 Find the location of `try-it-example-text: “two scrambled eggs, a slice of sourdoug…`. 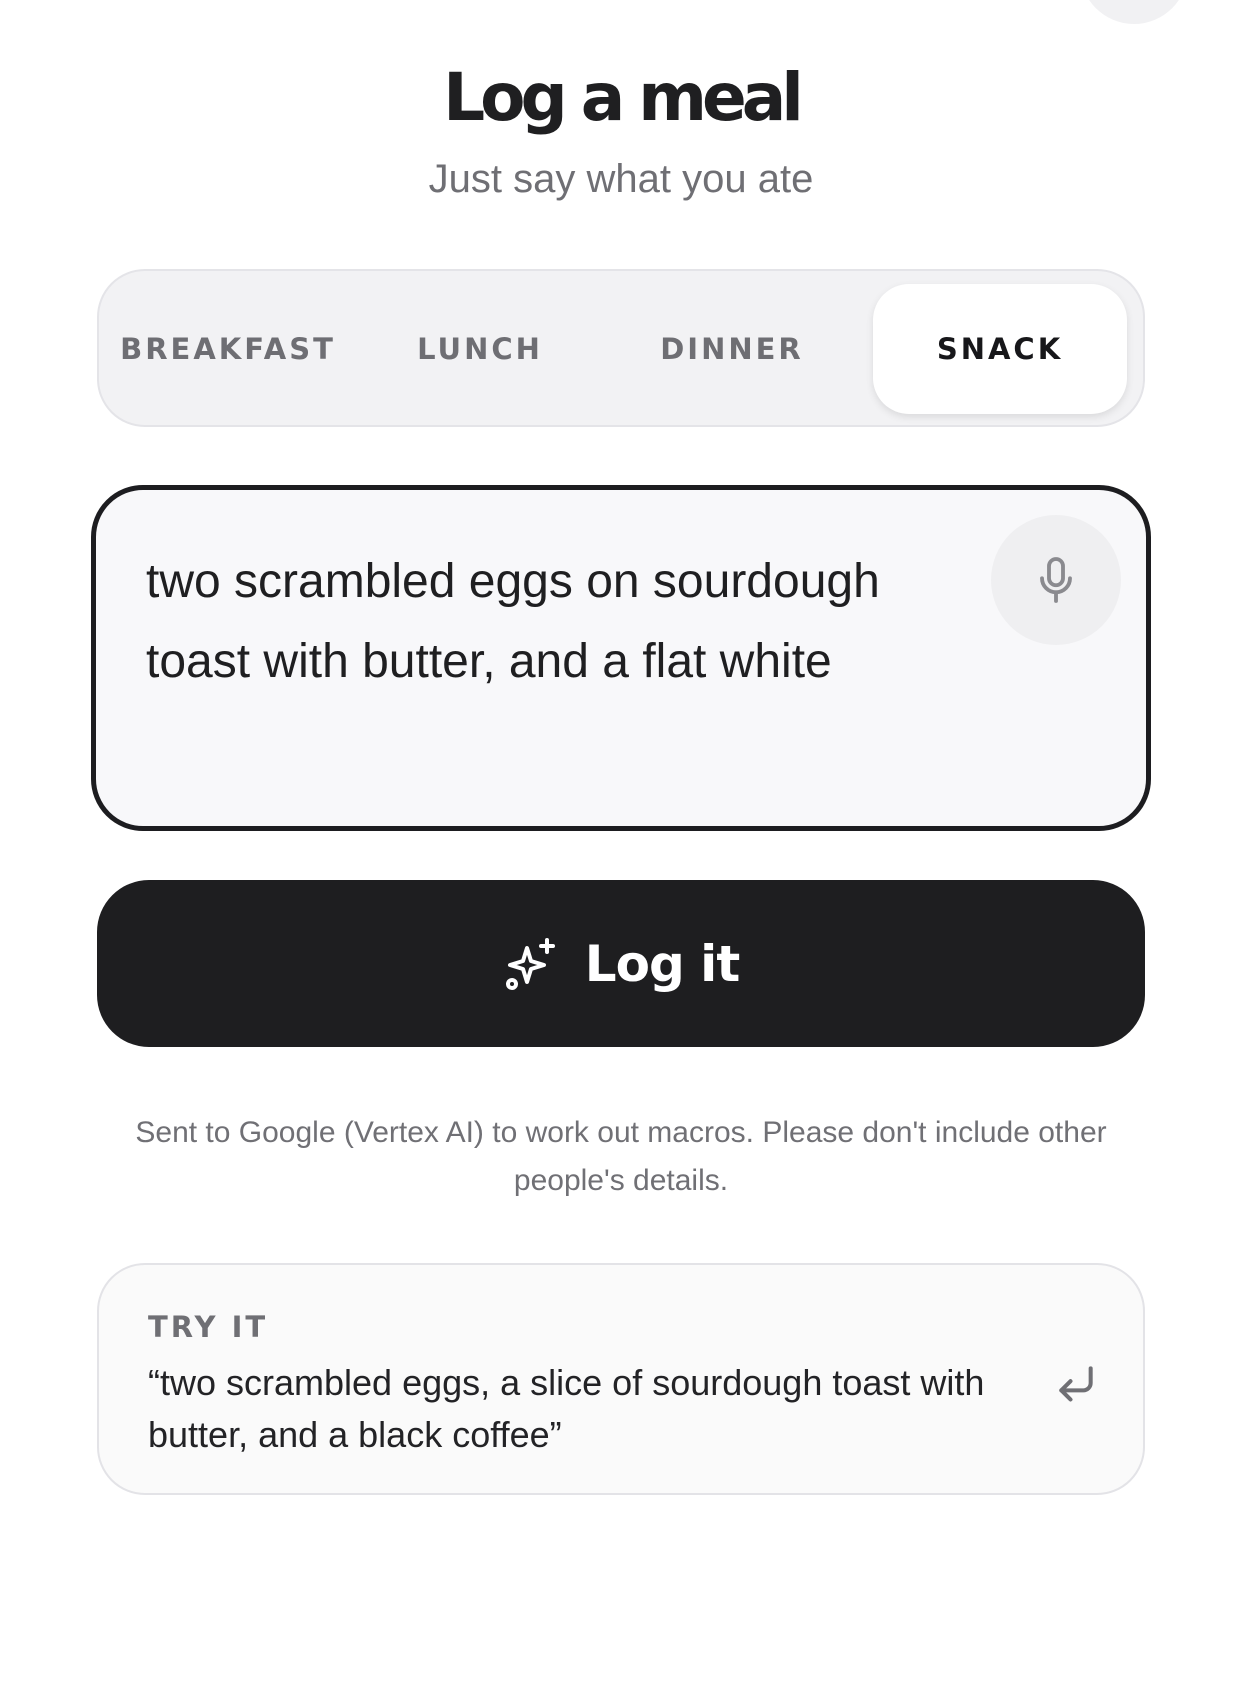

try-it-example-text: “two scrambled eggs, a slice of sourdoug… is located at coordinates (566, 1408).